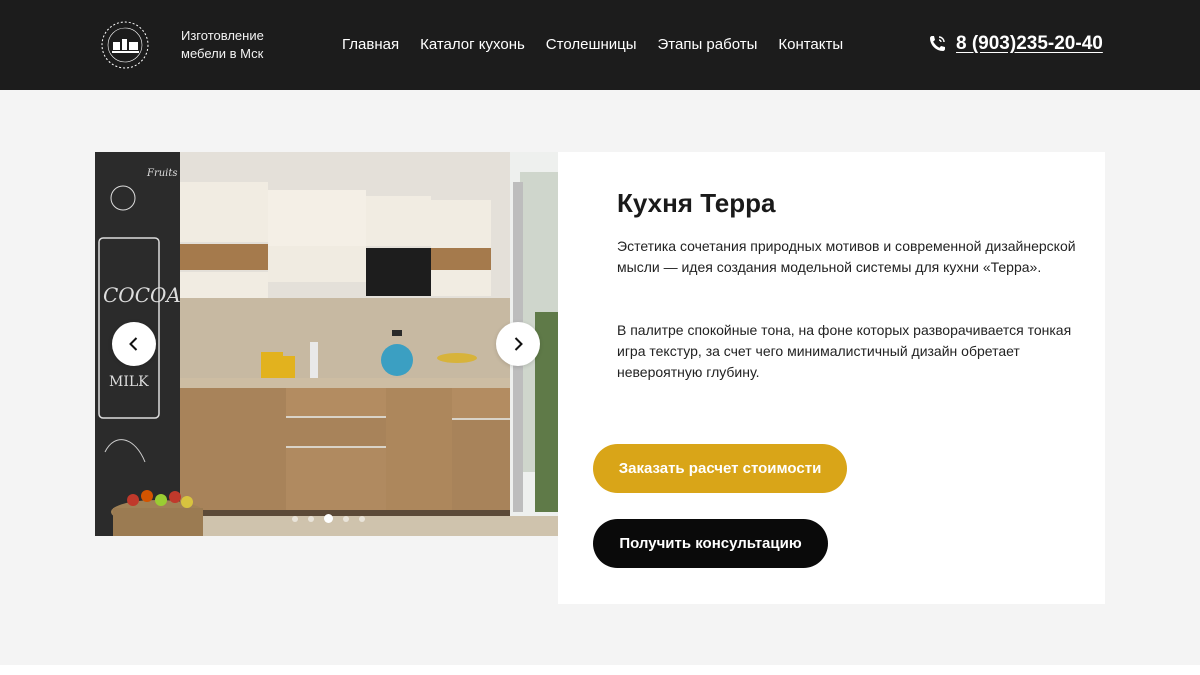 Image resolution: width=1200 pixels, height=675 pixels. What do you see at coordinates (162, 173) in the screenshot?
I see `chalk-fruits-text: Fruits` at bounding box center [162, 173].